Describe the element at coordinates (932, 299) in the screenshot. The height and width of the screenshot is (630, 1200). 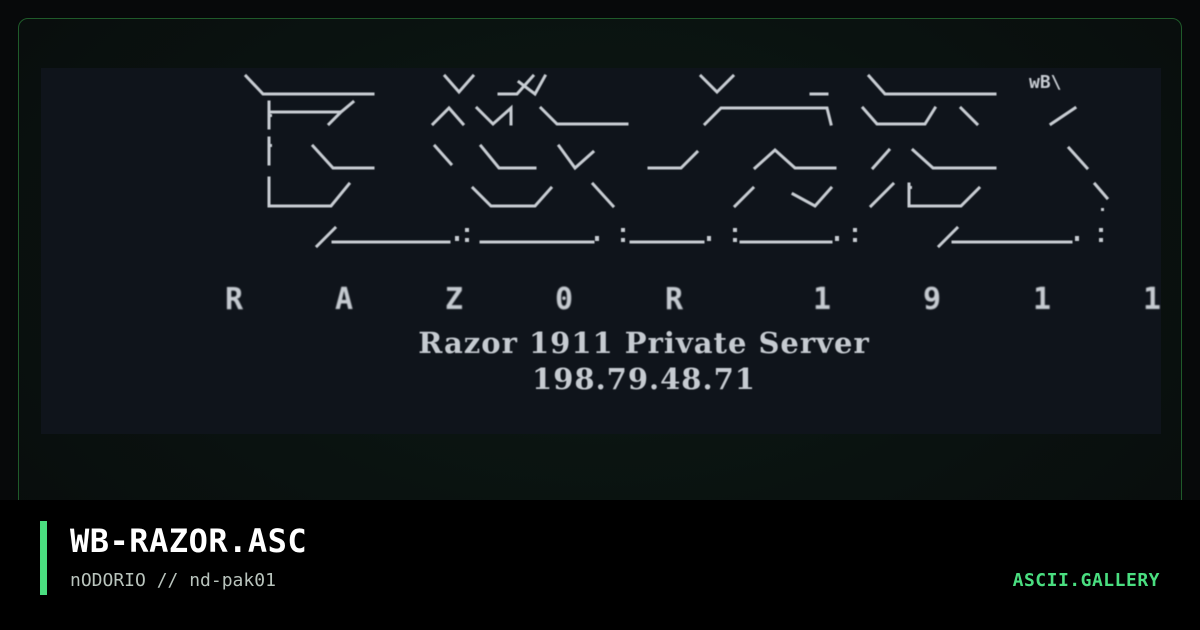
I see `spaced-letter: 9` at that location.